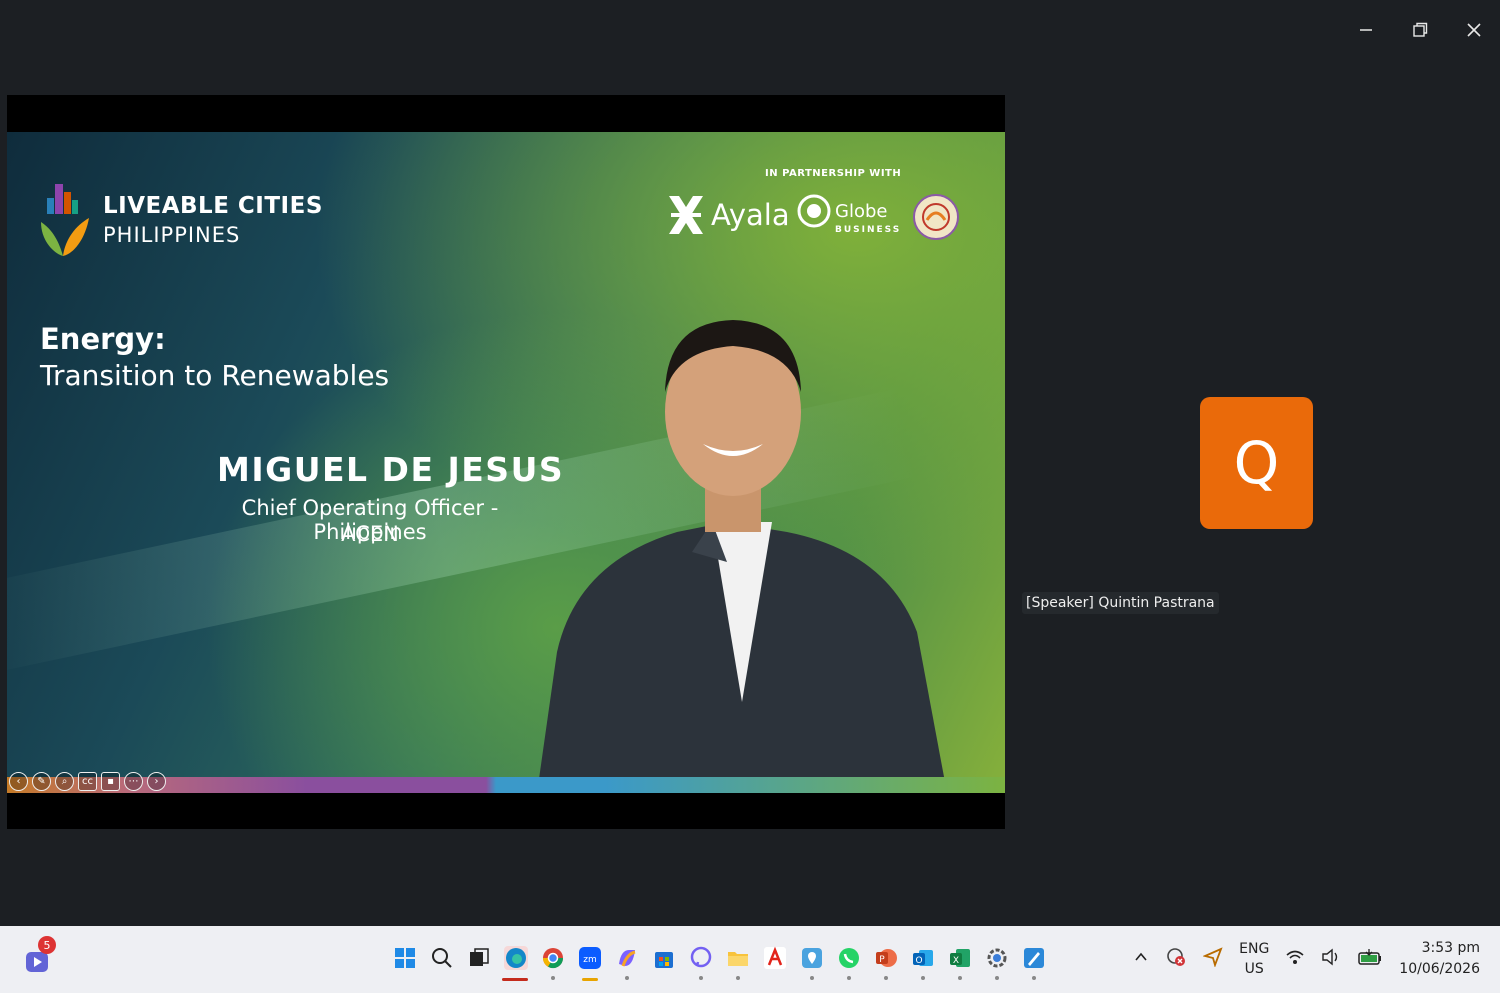 This screenshot has width=1500, height=993. What do you see at coordinates (886, 963) in the screenshot?
I see `powerpoint-icon: P` at bounding box center [886, 963].